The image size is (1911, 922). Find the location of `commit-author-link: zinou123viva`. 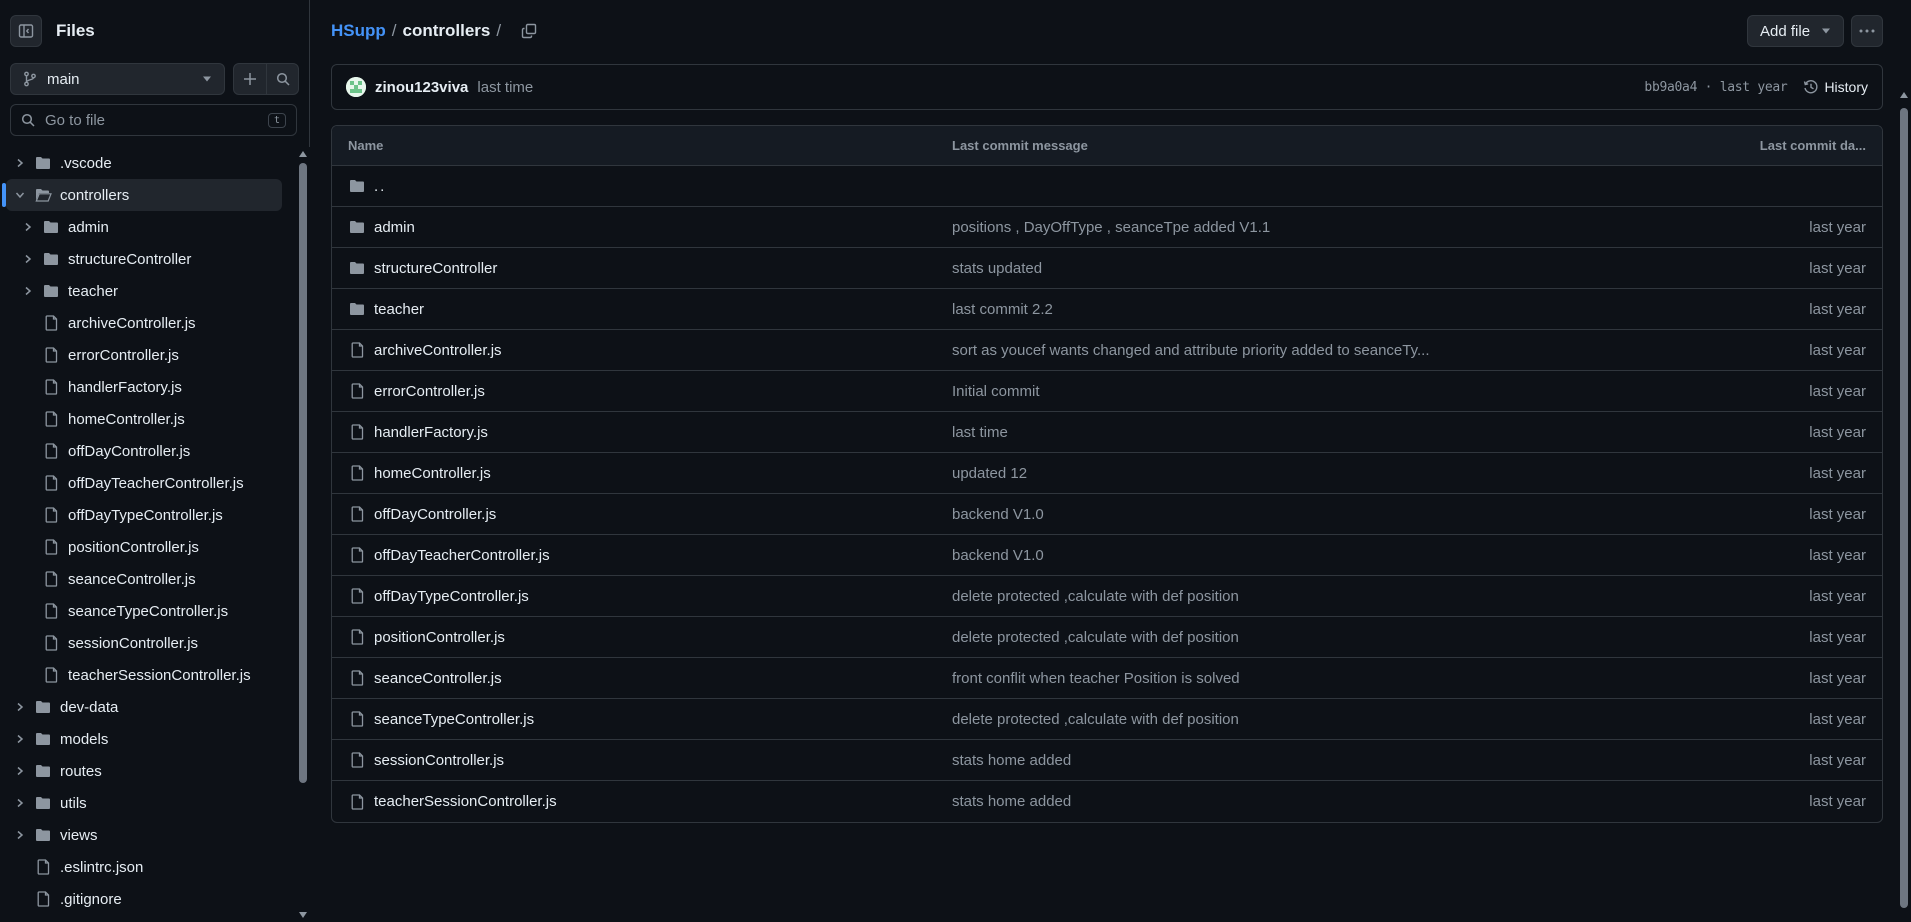

commit-author-link: zinou123viva is located at coordinates (421, 87).